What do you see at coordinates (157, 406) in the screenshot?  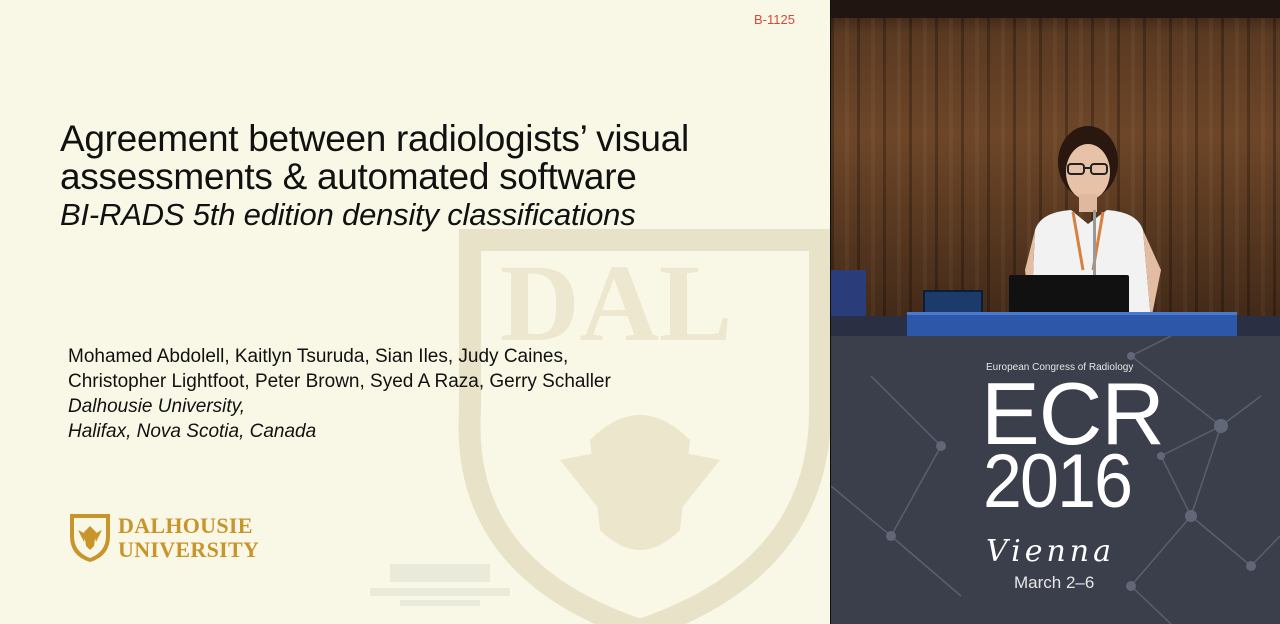 I see `affiliation-line-1: Dalhousie University,` at bounding box center [157, 406].